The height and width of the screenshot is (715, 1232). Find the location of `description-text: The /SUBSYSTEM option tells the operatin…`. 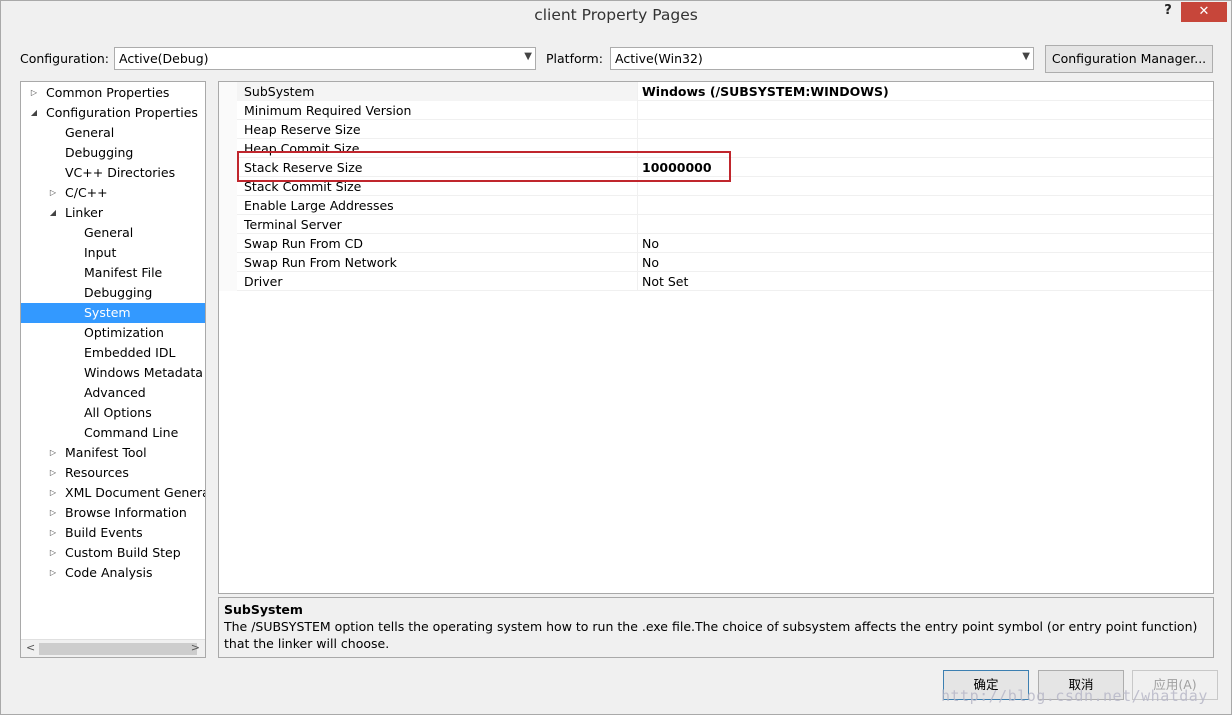

description-text: The /SUBSYSTEM option tells the operatin… is located at coordinates (711, 635).